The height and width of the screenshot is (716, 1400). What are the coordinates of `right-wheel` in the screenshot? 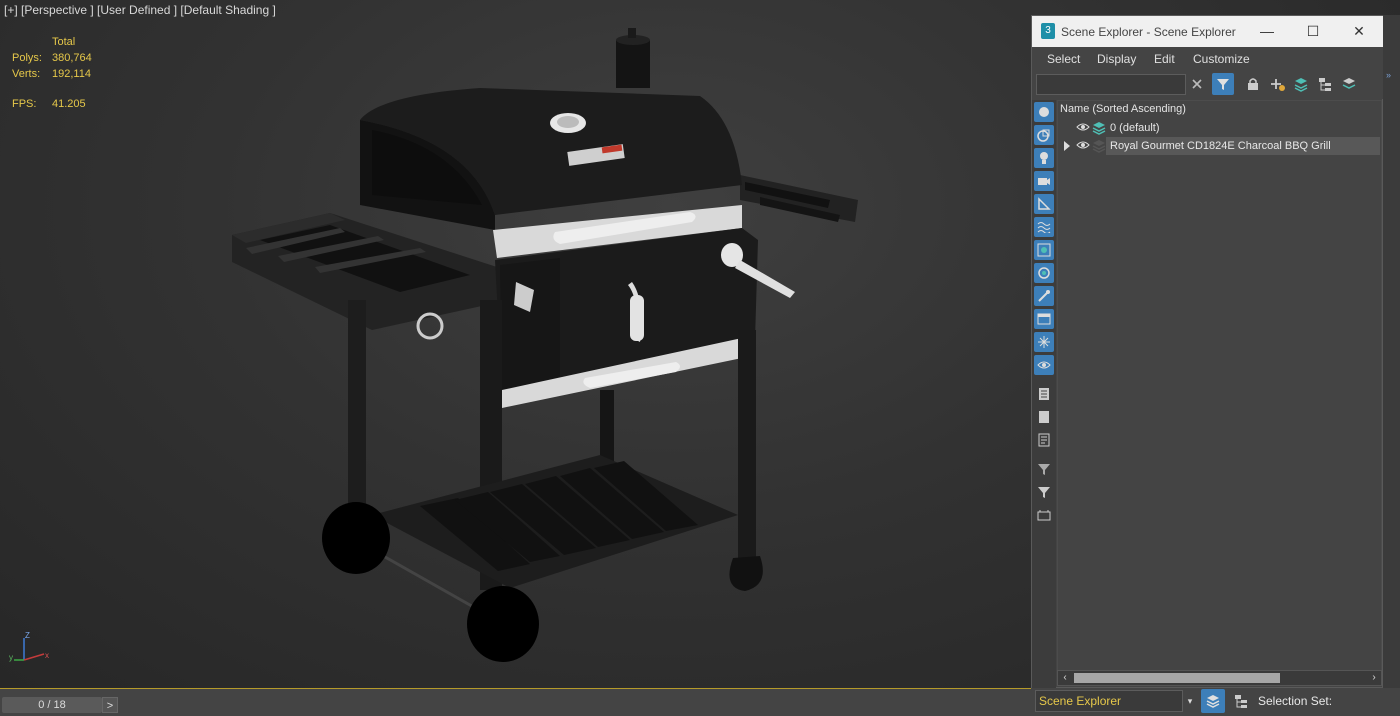 It's located at (503, 624).